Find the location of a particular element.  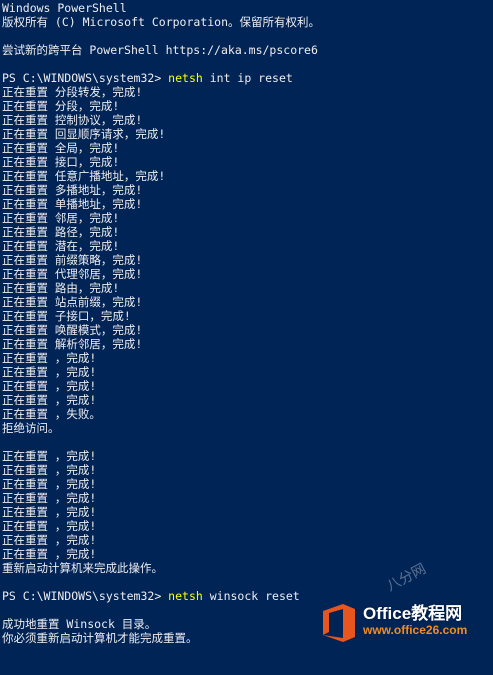

output-line: 正在重置 分段，完成! is located at coordinates (61, 106).